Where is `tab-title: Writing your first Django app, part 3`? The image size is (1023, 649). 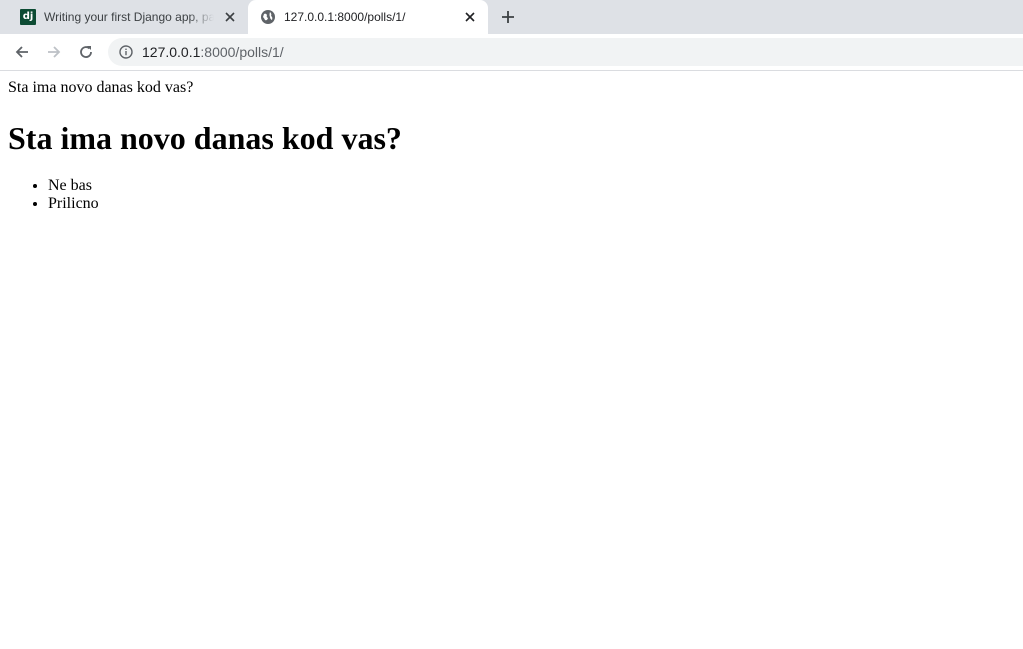 tab-title: Writing your first Django app, part 3 is located at coordinates (129, 17).